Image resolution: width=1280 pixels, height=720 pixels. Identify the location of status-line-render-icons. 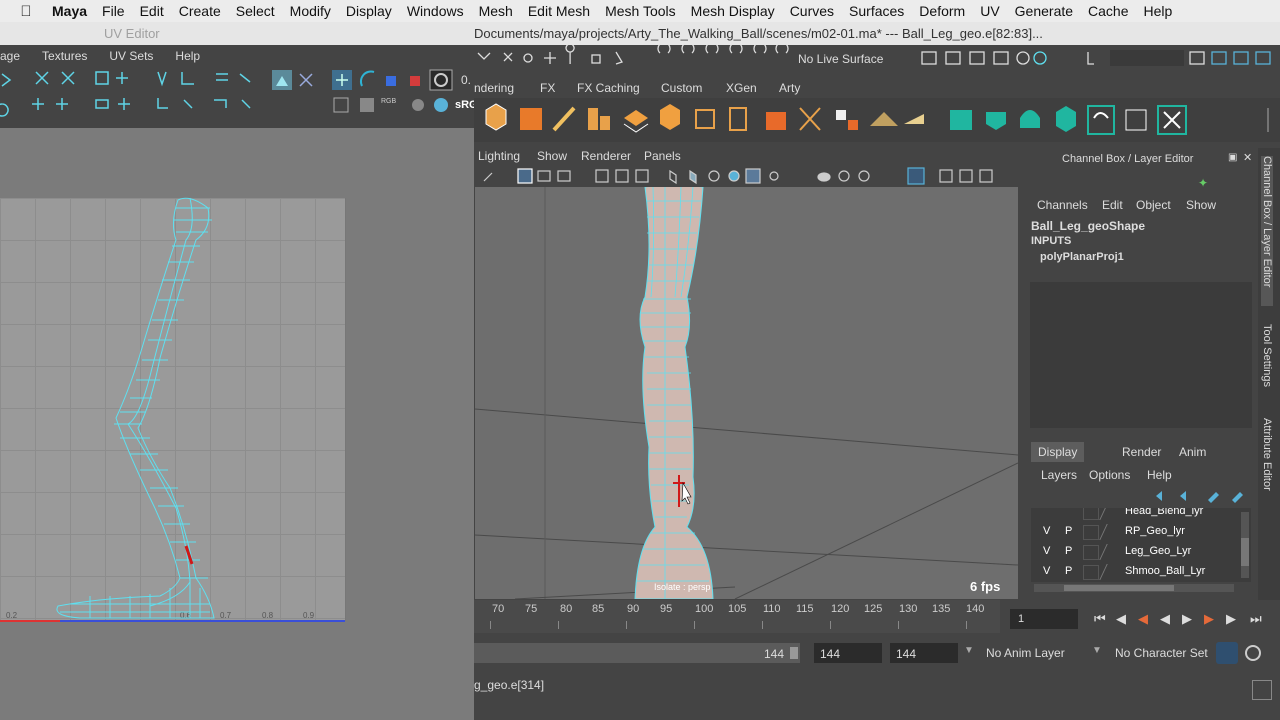
(1090, 58).